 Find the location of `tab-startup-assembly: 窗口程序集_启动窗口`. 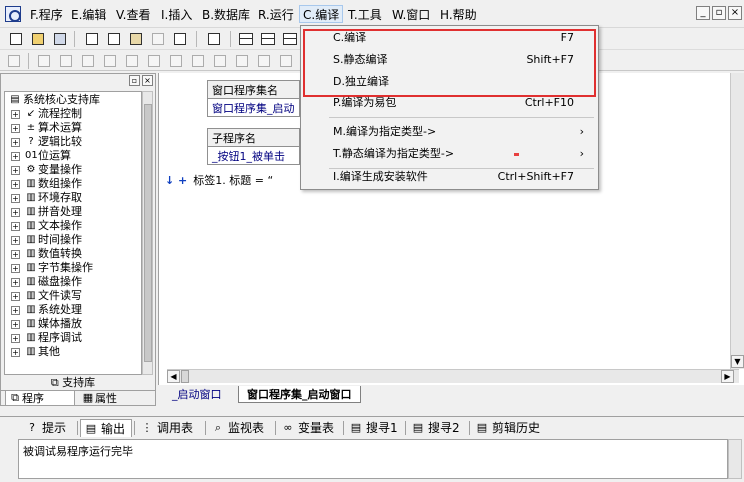

tab-startup-assembly: 窗口程序集_启动窗口 is located at coordinates (299, 394).